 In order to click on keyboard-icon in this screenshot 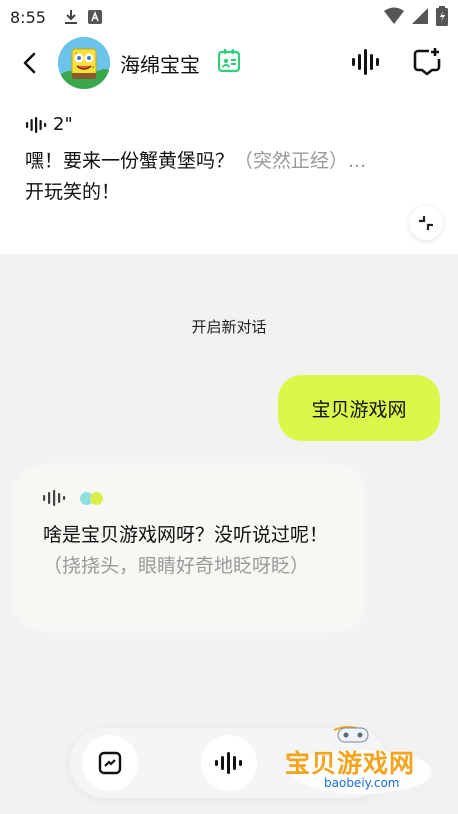, I will do `click(110, 763)`.